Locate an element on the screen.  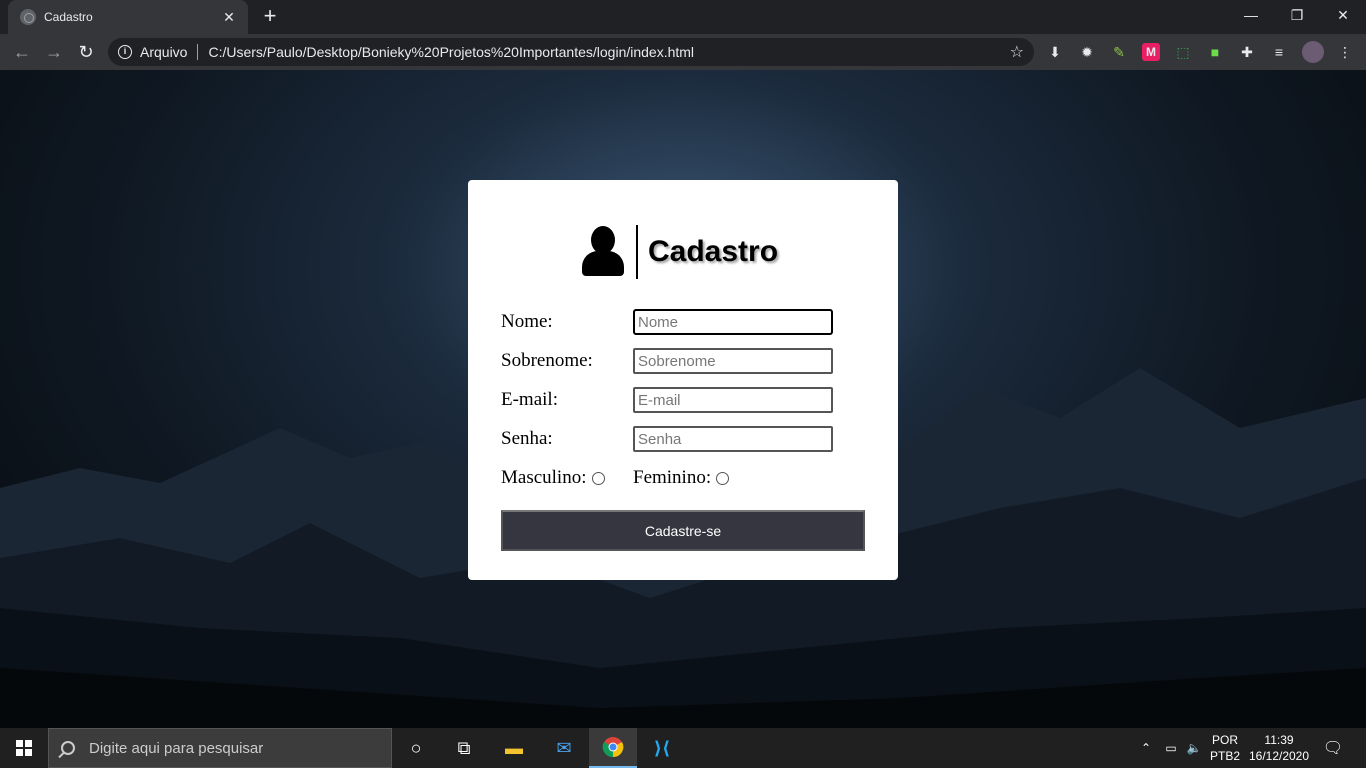
senha-label: Senha: is located at coordinates (527, 438).